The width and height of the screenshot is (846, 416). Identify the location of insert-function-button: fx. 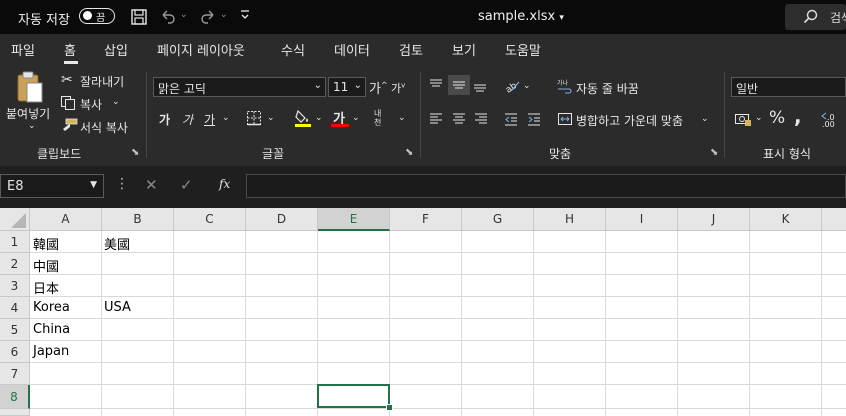
(224, 184).